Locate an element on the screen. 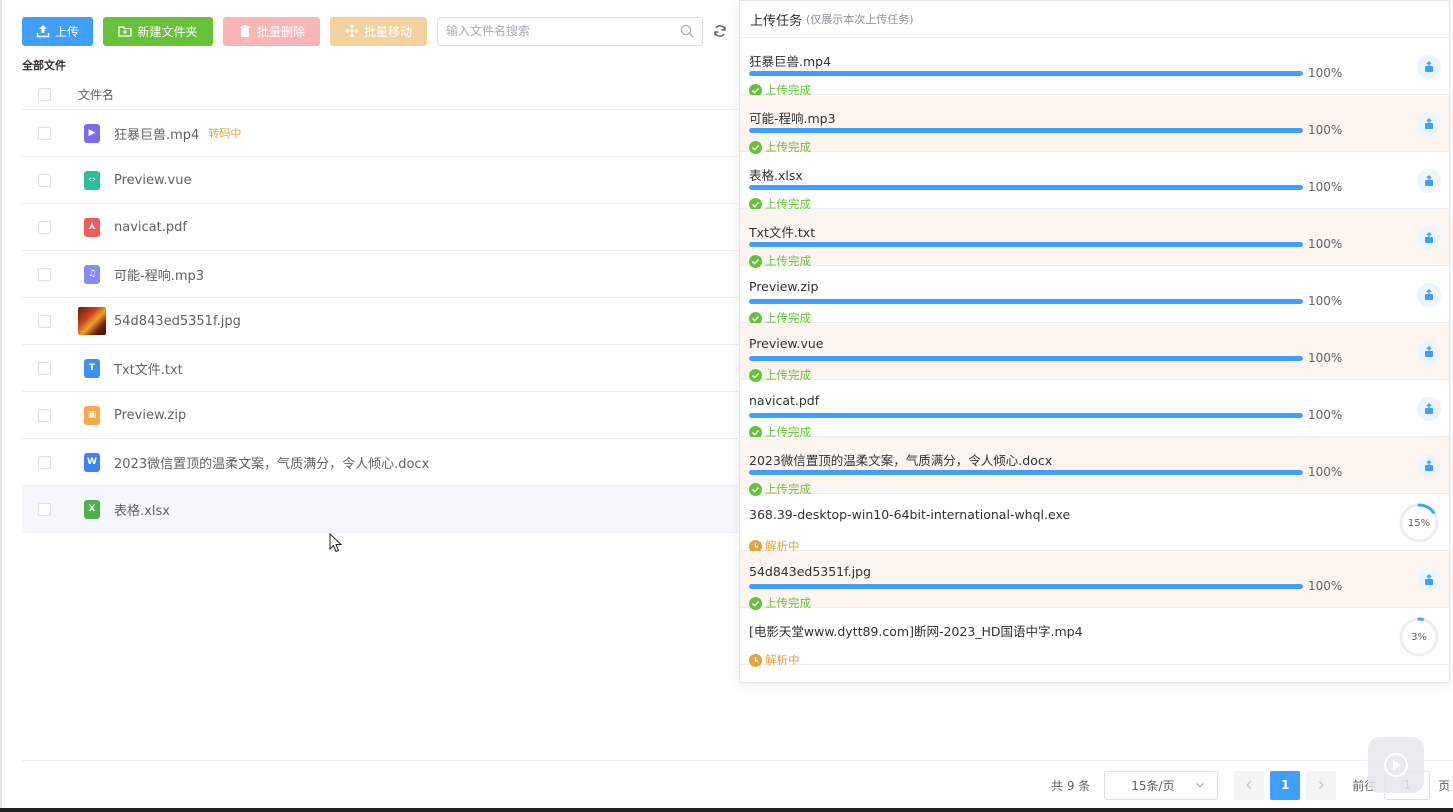 The height and width of the screenshot is (812, 1453). upload-button: 上传 is located at coordinates (57, 31).